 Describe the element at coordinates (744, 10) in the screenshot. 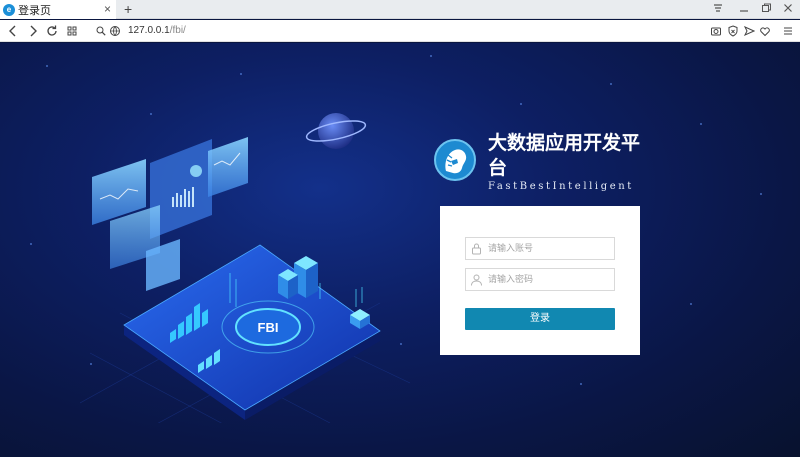

I see `minimize-icon` at that location.